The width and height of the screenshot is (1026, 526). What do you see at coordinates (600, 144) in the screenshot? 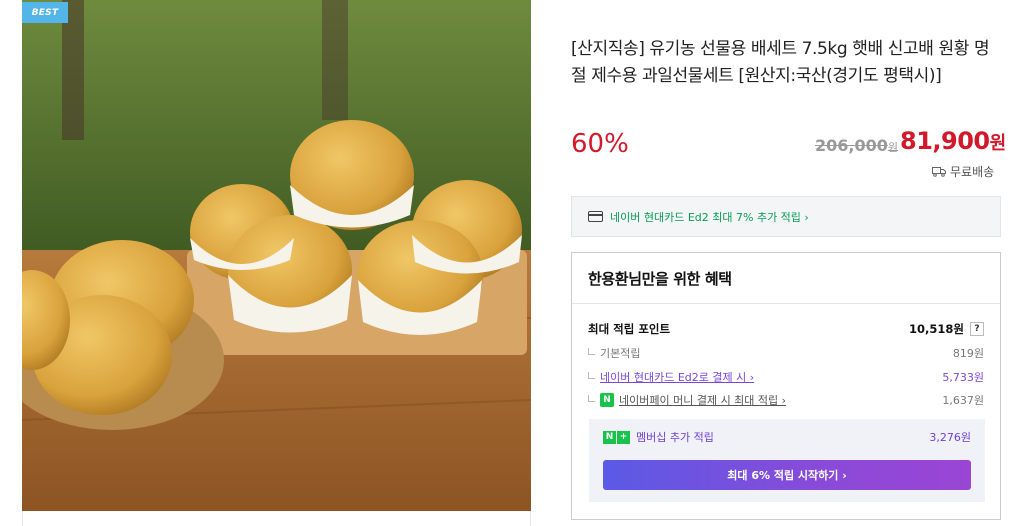
I see `discount-rate: 60%` at bounding box center [600, 144].